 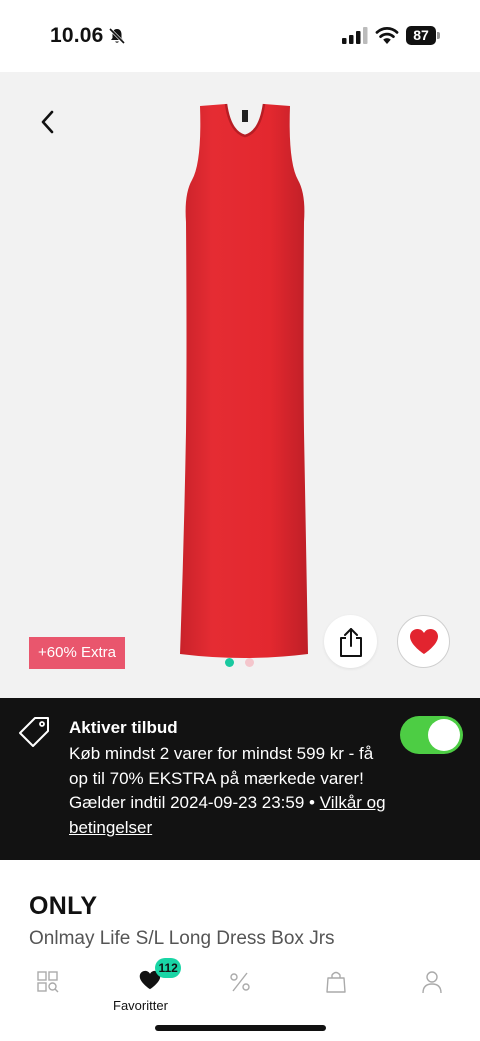 I want to click on nav-item-offers, so click(x=240, y=982).